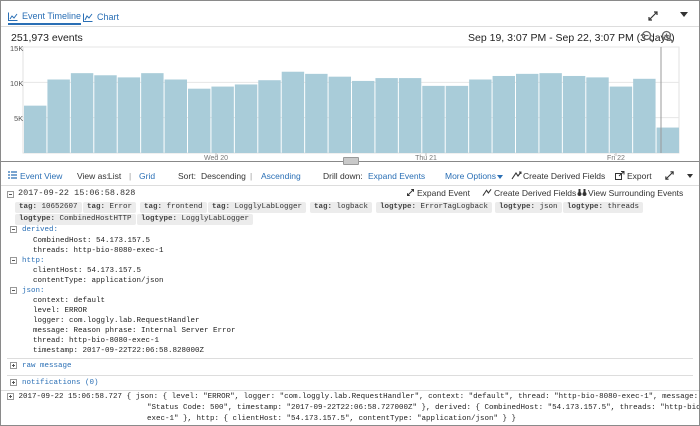  I want to click on field-group-http: http:, so click(33, 261).